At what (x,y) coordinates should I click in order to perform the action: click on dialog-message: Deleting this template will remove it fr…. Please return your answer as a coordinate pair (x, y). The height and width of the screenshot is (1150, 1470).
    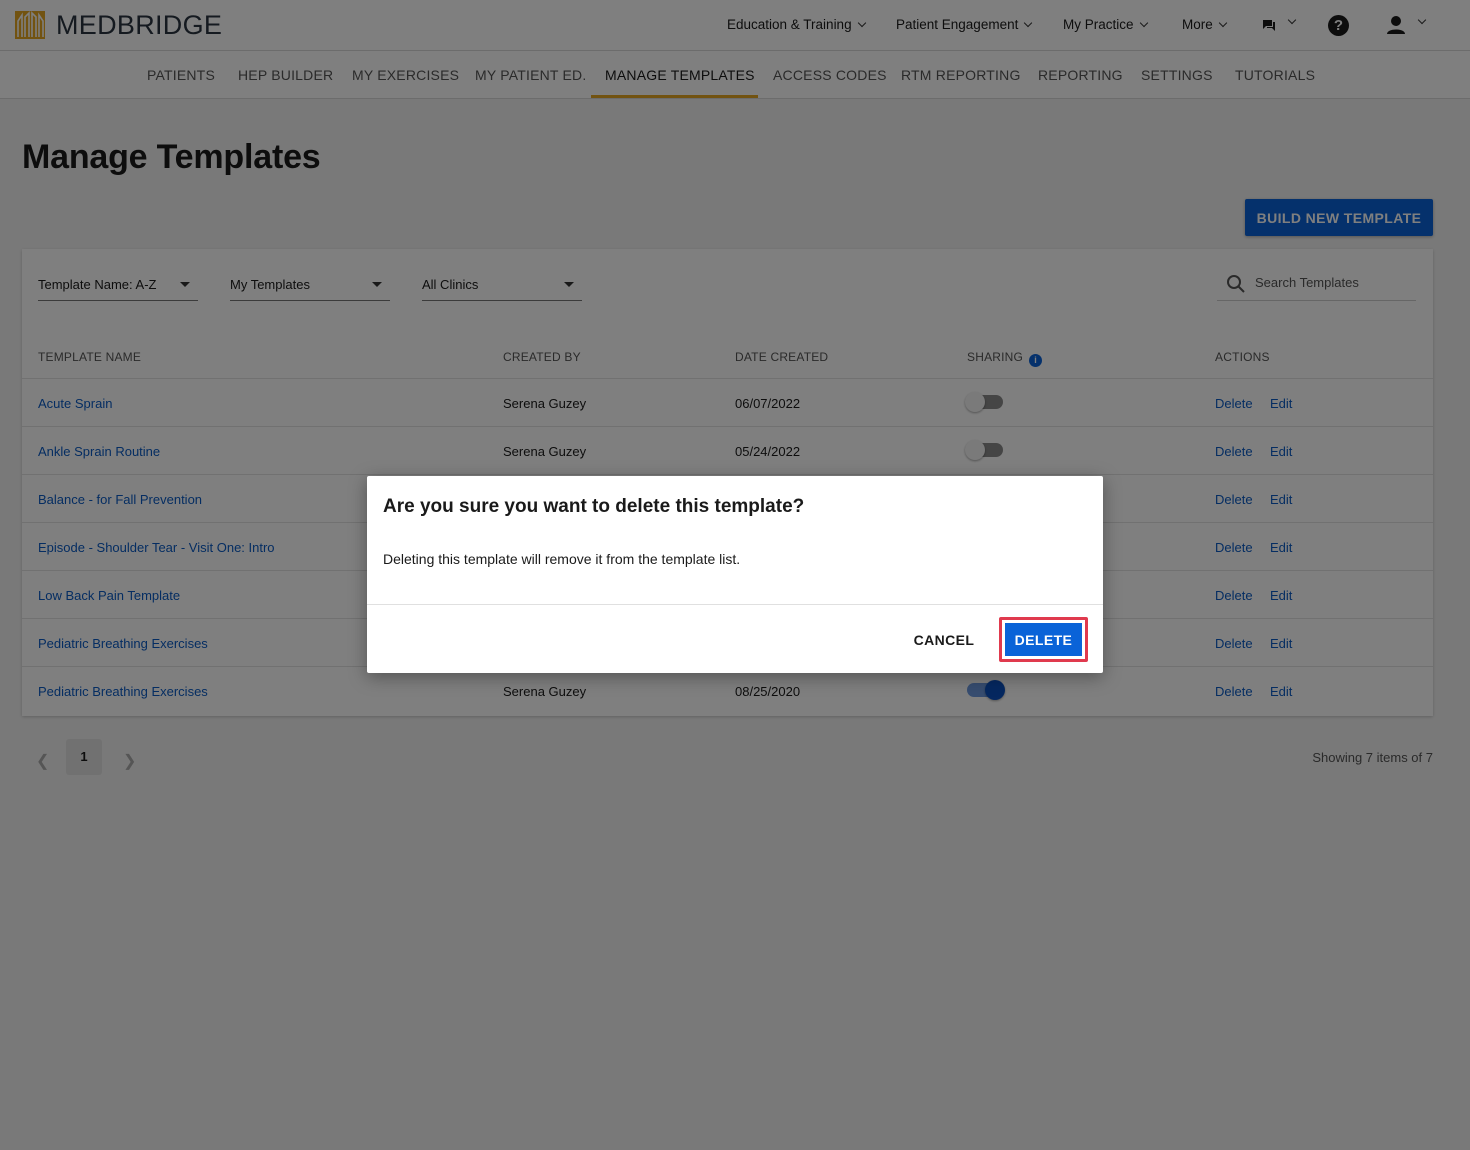
    Looking at the image, I should click on (562, 559).